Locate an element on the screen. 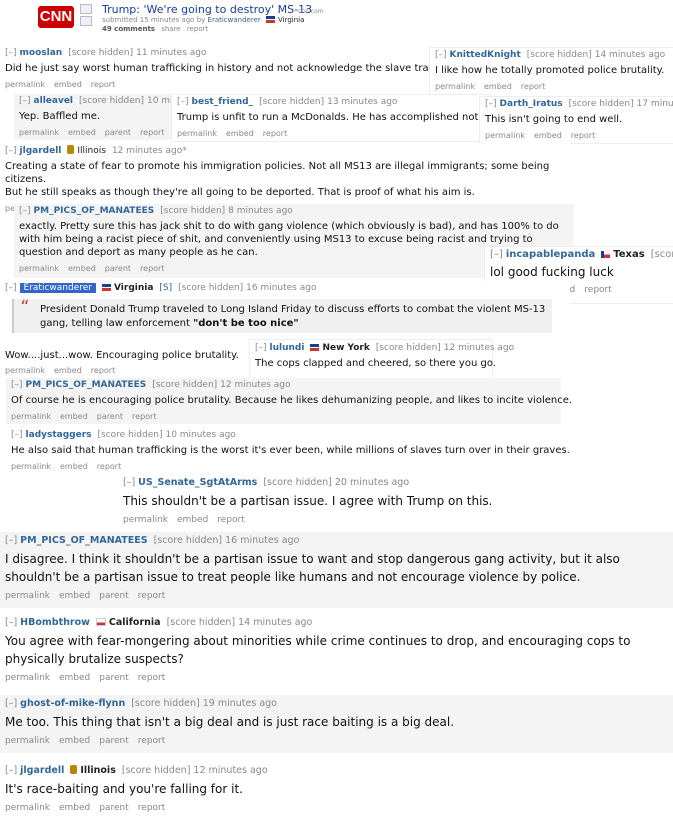 The width and height of the screenshot is (673, 820). downvote-icon is located at coordinates (86, 21).